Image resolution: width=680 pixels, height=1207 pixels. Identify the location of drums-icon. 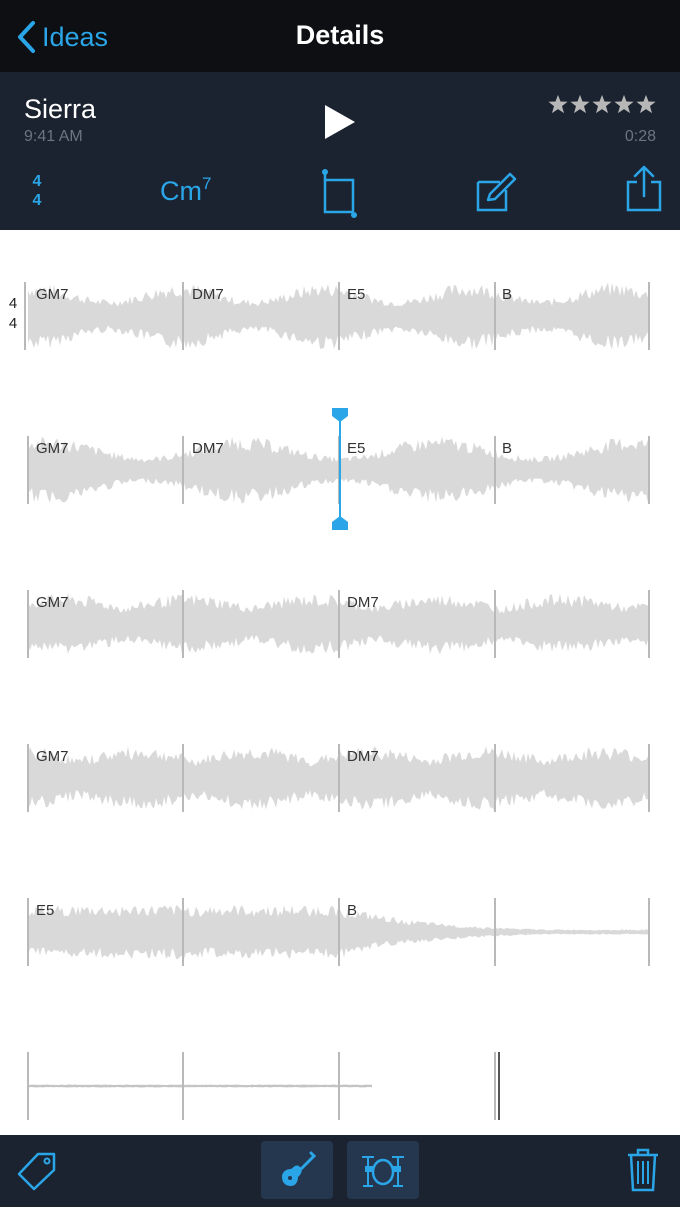
(383, 1171).